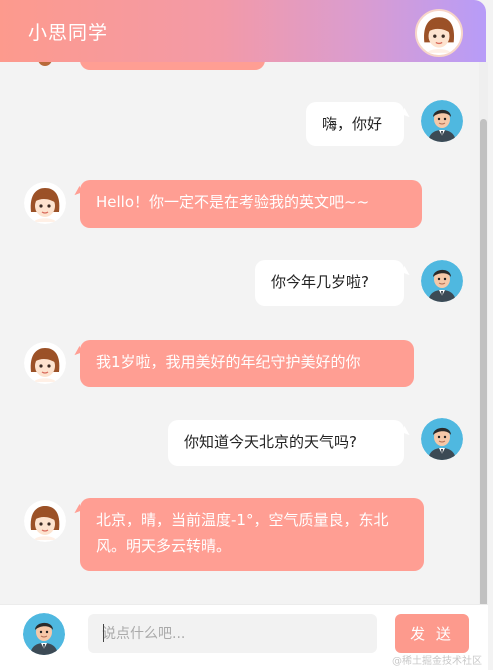 This screenshot has height=670, width=493. What do you see at coordinates (103, 633) in the screenshot?
I see `text-caret` at bounding box center [103, 633].